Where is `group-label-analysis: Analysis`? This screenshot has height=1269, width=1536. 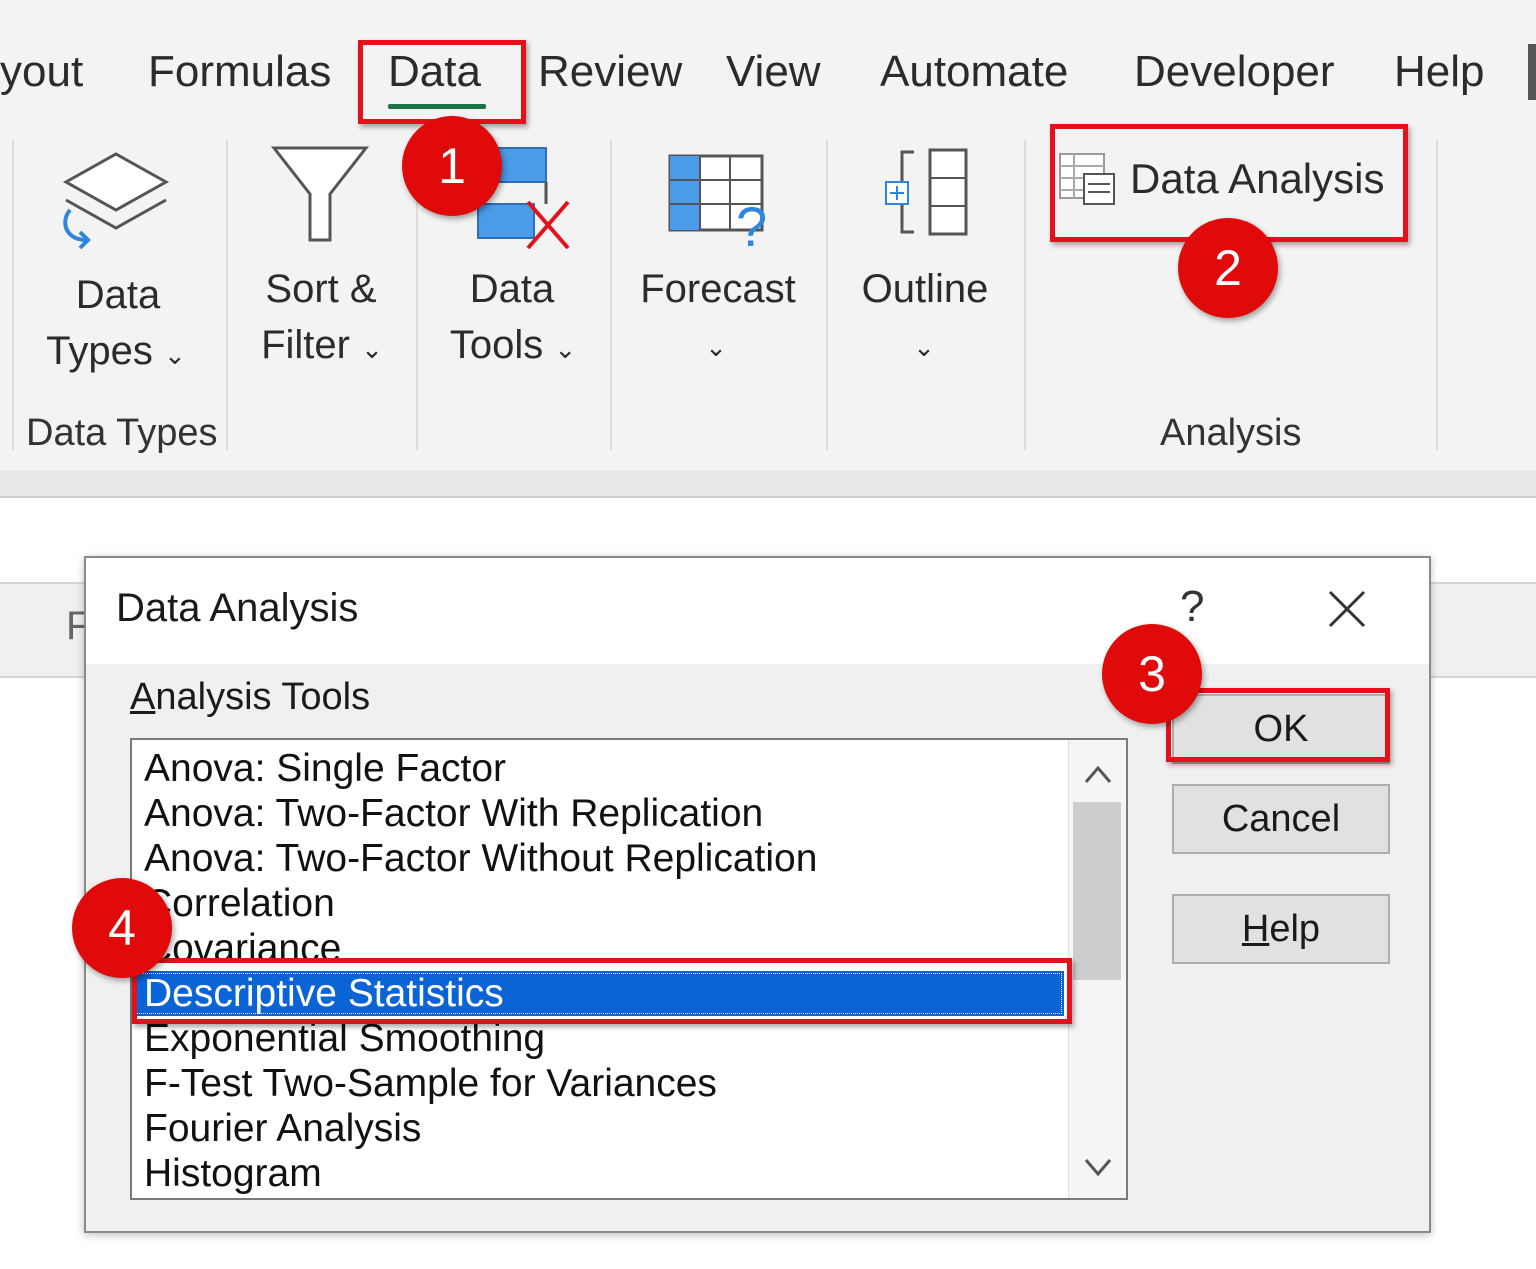 group-label-analysis: Analysis is located at coordinates (1231, 433).